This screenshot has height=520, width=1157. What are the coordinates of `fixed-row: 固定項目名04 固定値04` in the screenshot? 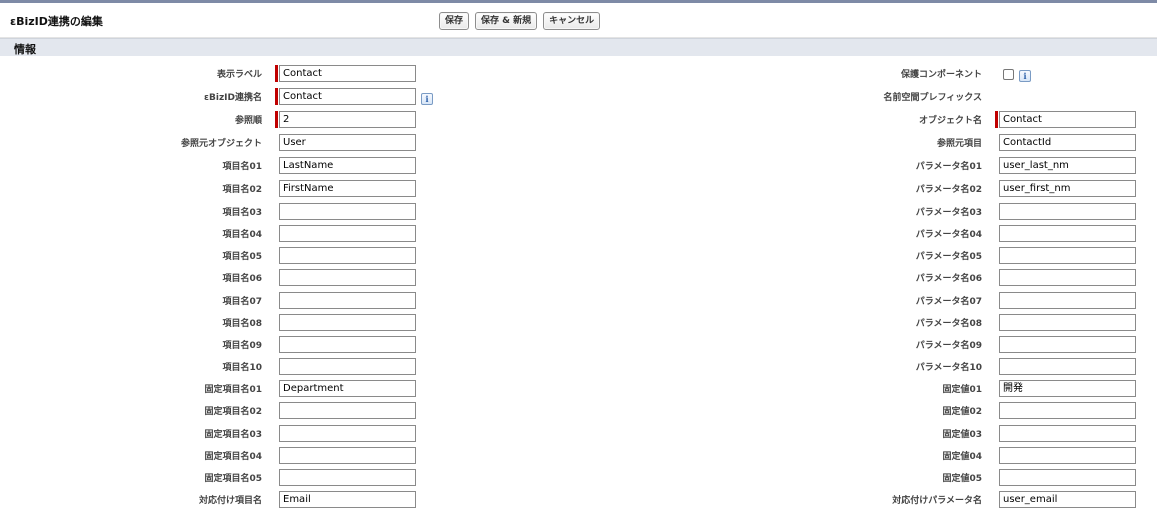 It's located at (578, 455).